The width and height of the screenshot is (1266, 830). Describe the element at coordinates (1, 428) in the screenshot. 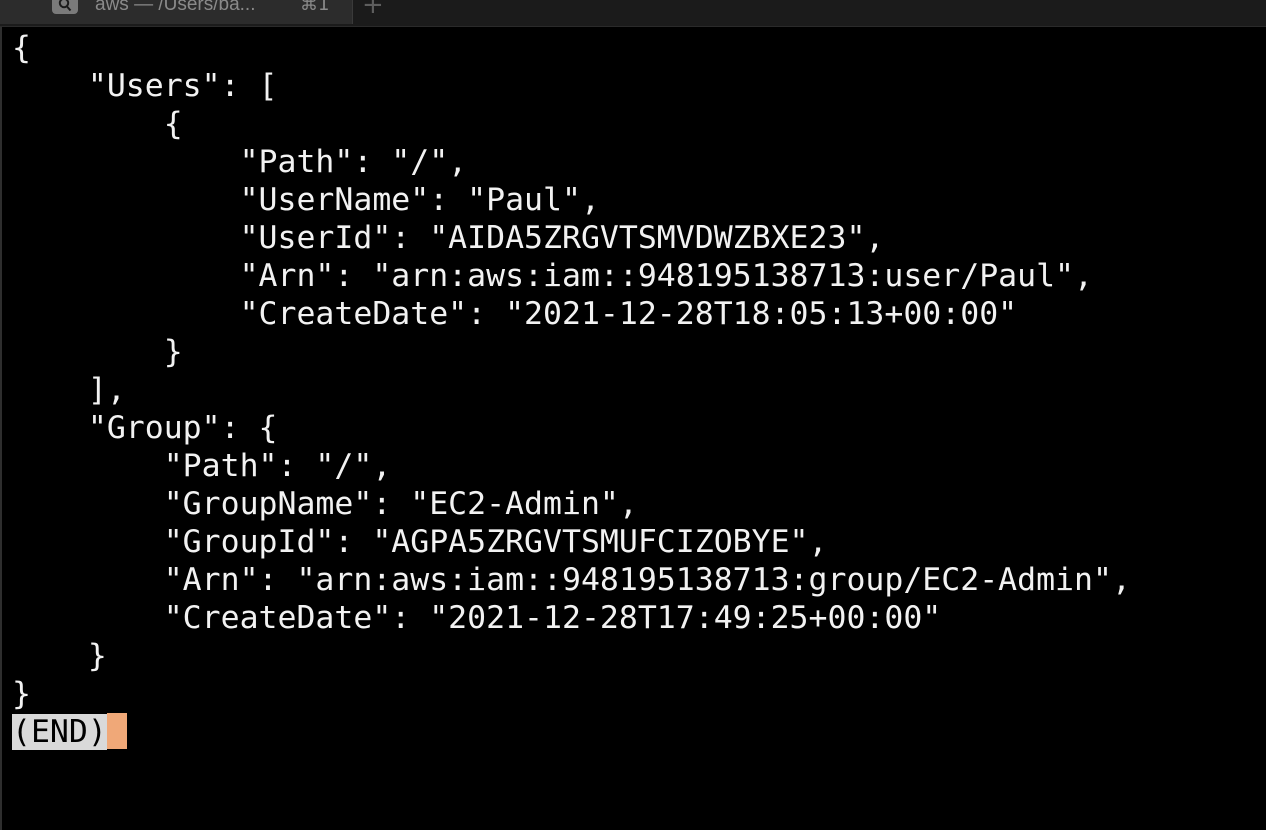

I see `window-border` at that location.